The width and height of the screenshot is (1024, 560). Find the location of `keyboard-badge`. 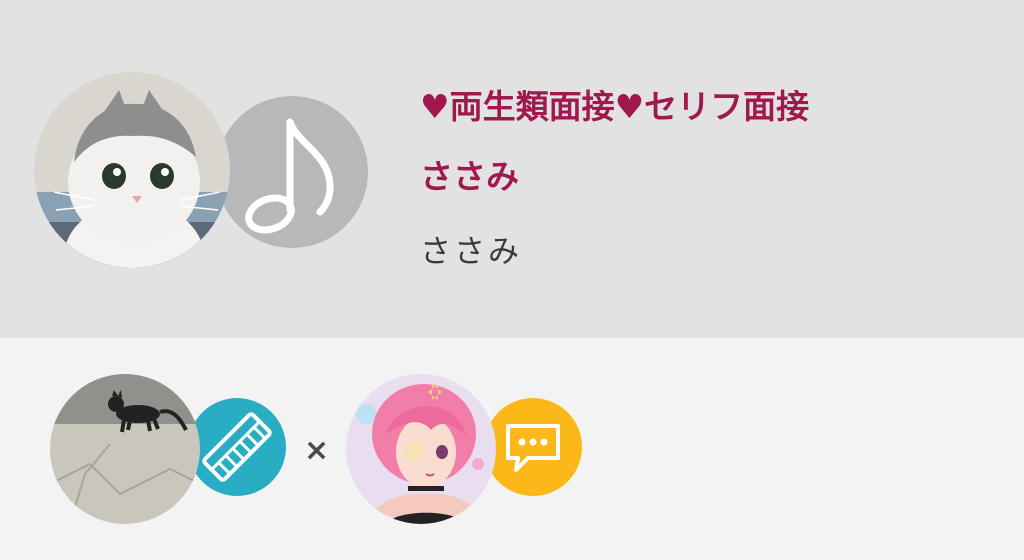

keyboard-badge is located at coordinates (237, 447).